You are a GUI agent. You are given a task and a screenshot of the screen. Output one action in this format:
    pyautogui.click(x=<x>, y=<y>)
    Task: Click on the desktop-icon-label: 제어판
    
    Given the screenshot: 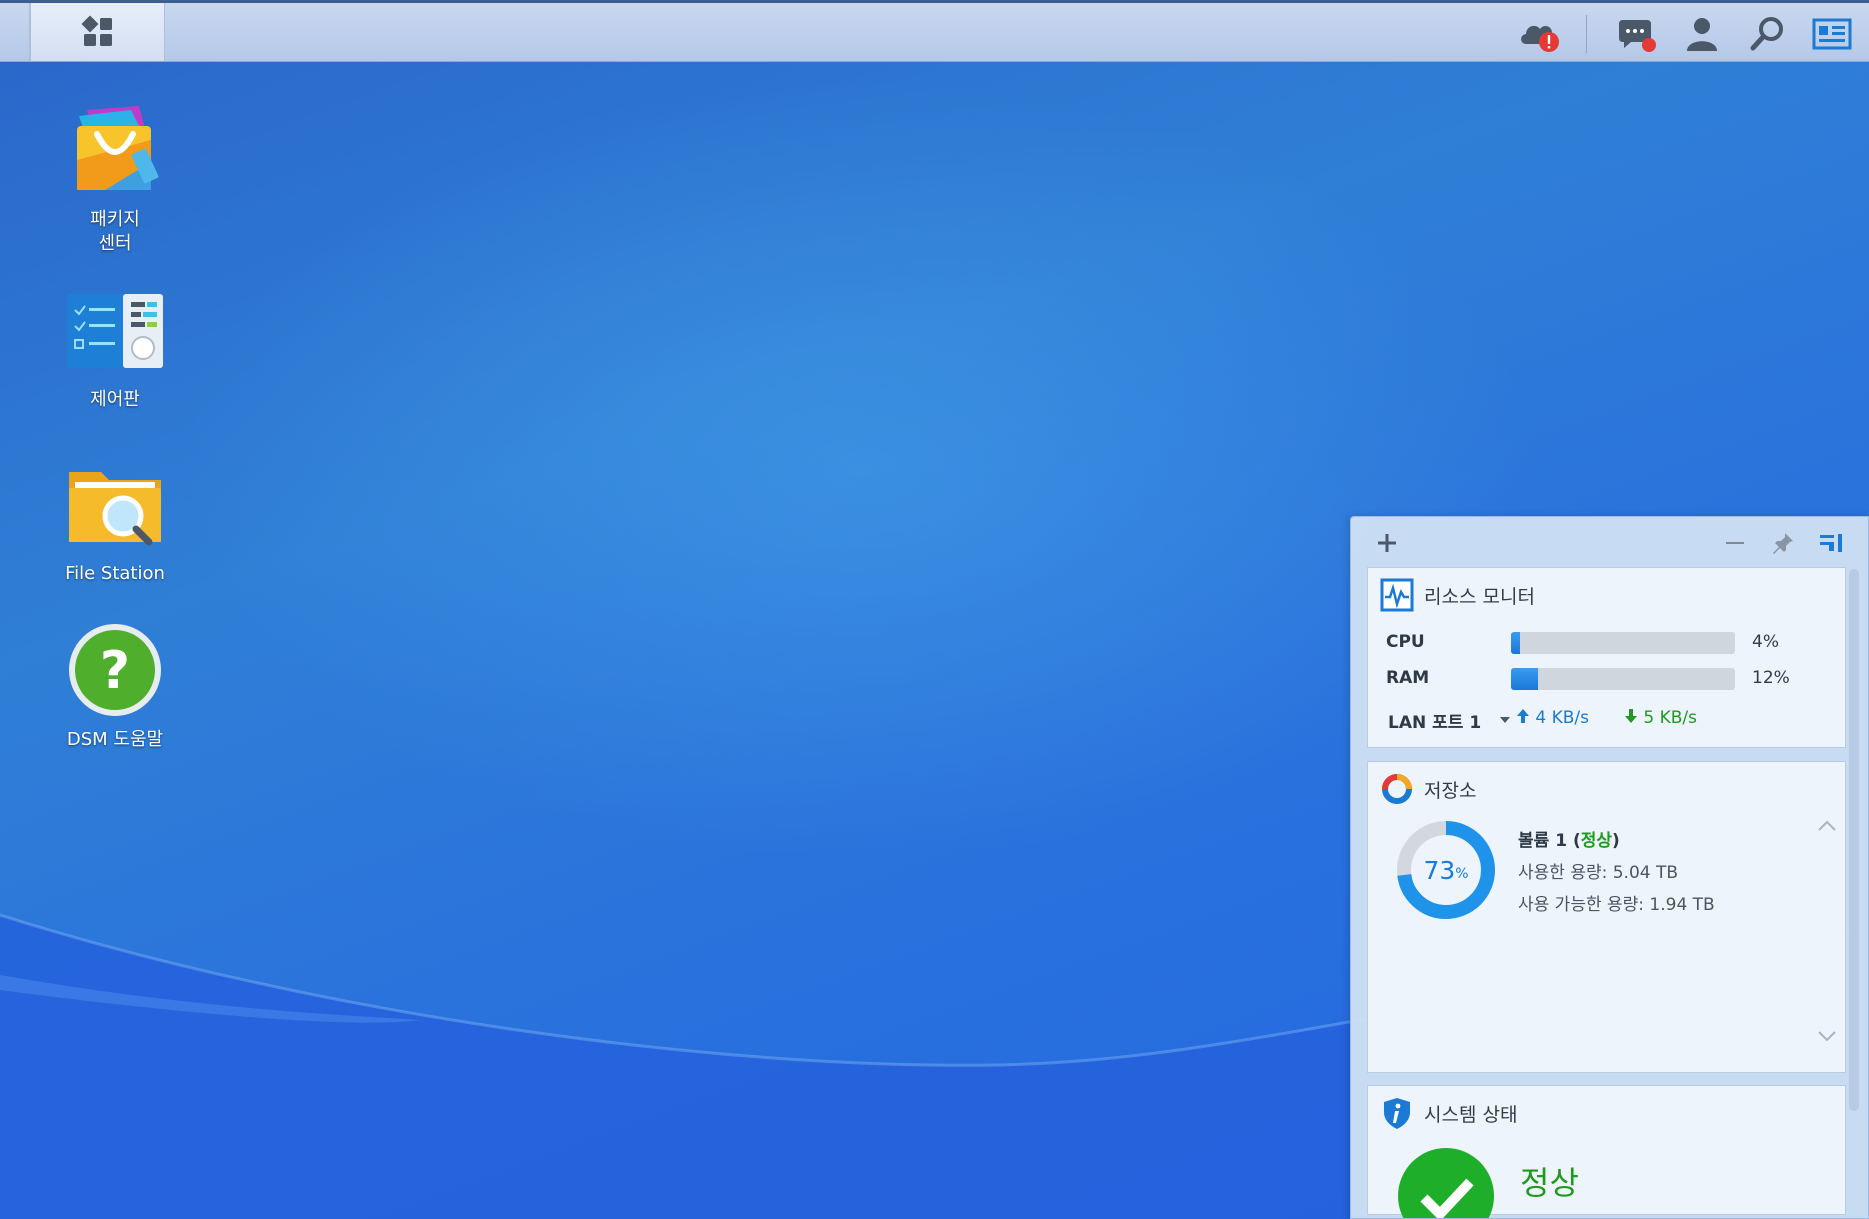 What is the action you would take?
    pyautogui.click(x=115, y=399)
    